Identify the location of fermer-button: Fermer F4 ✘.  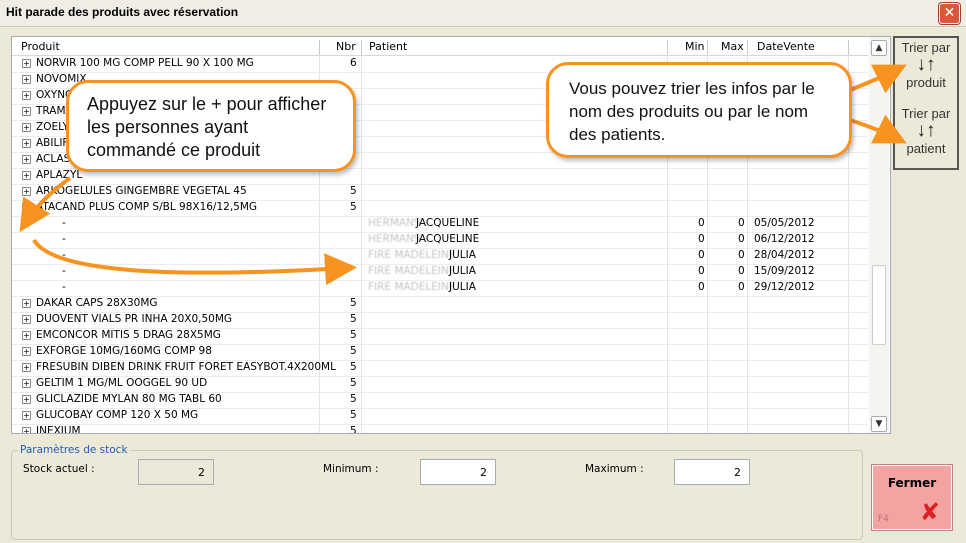
(912, 497).